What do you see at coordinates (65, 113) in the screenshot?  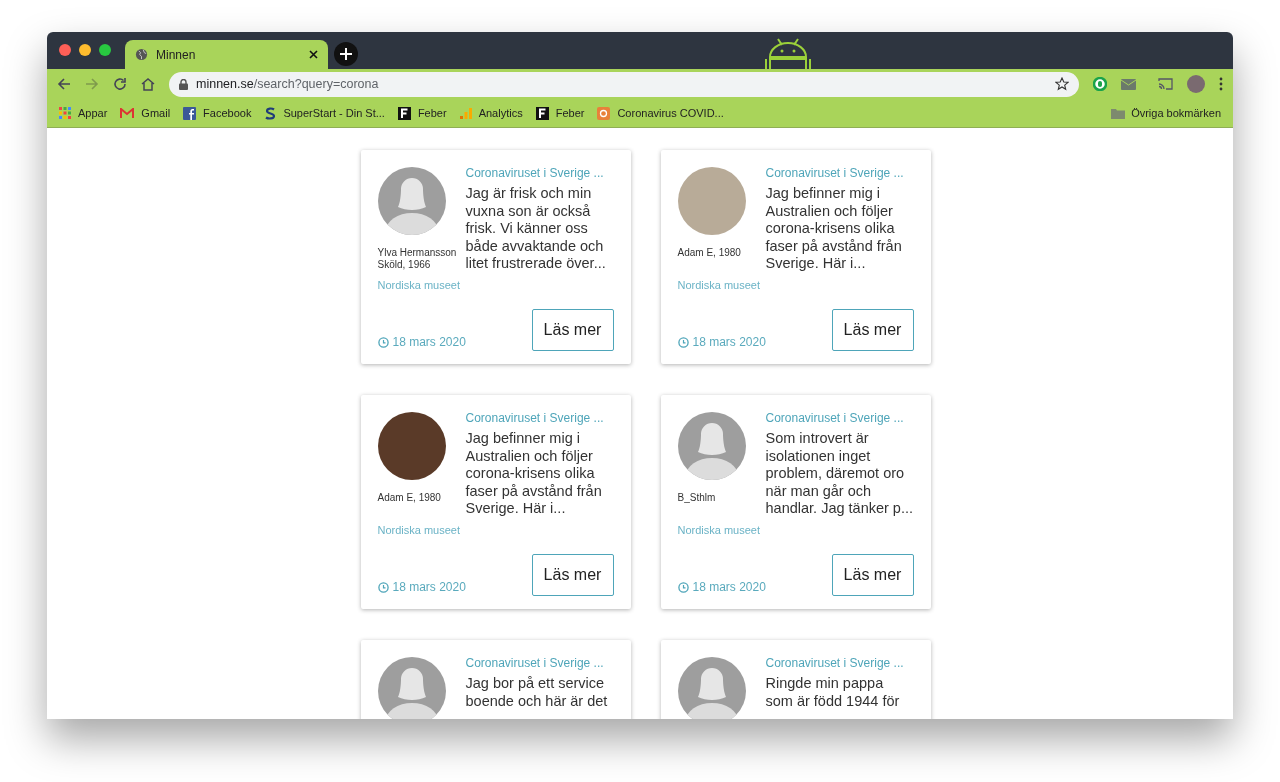 I see `apps-grid-icon` at bounding box center [65, 113].